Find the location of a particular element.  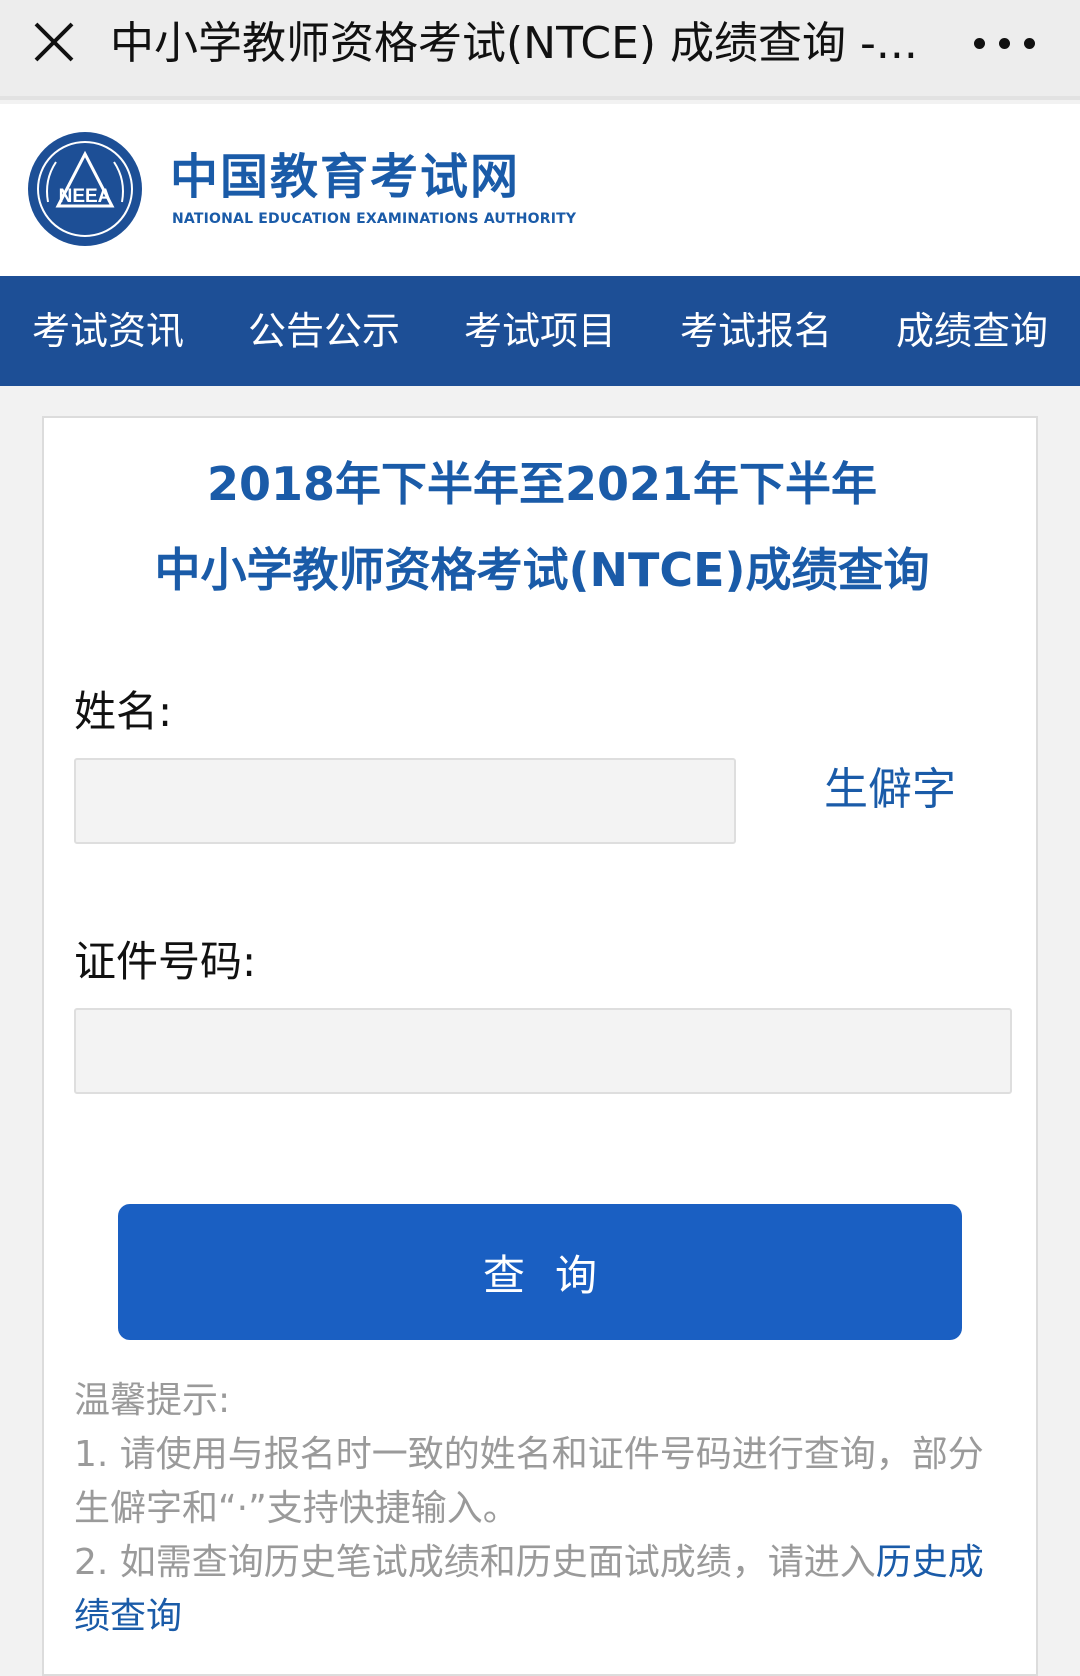

nav-item-exam-news: 考试资讯 is located at coordinates (108, 331).